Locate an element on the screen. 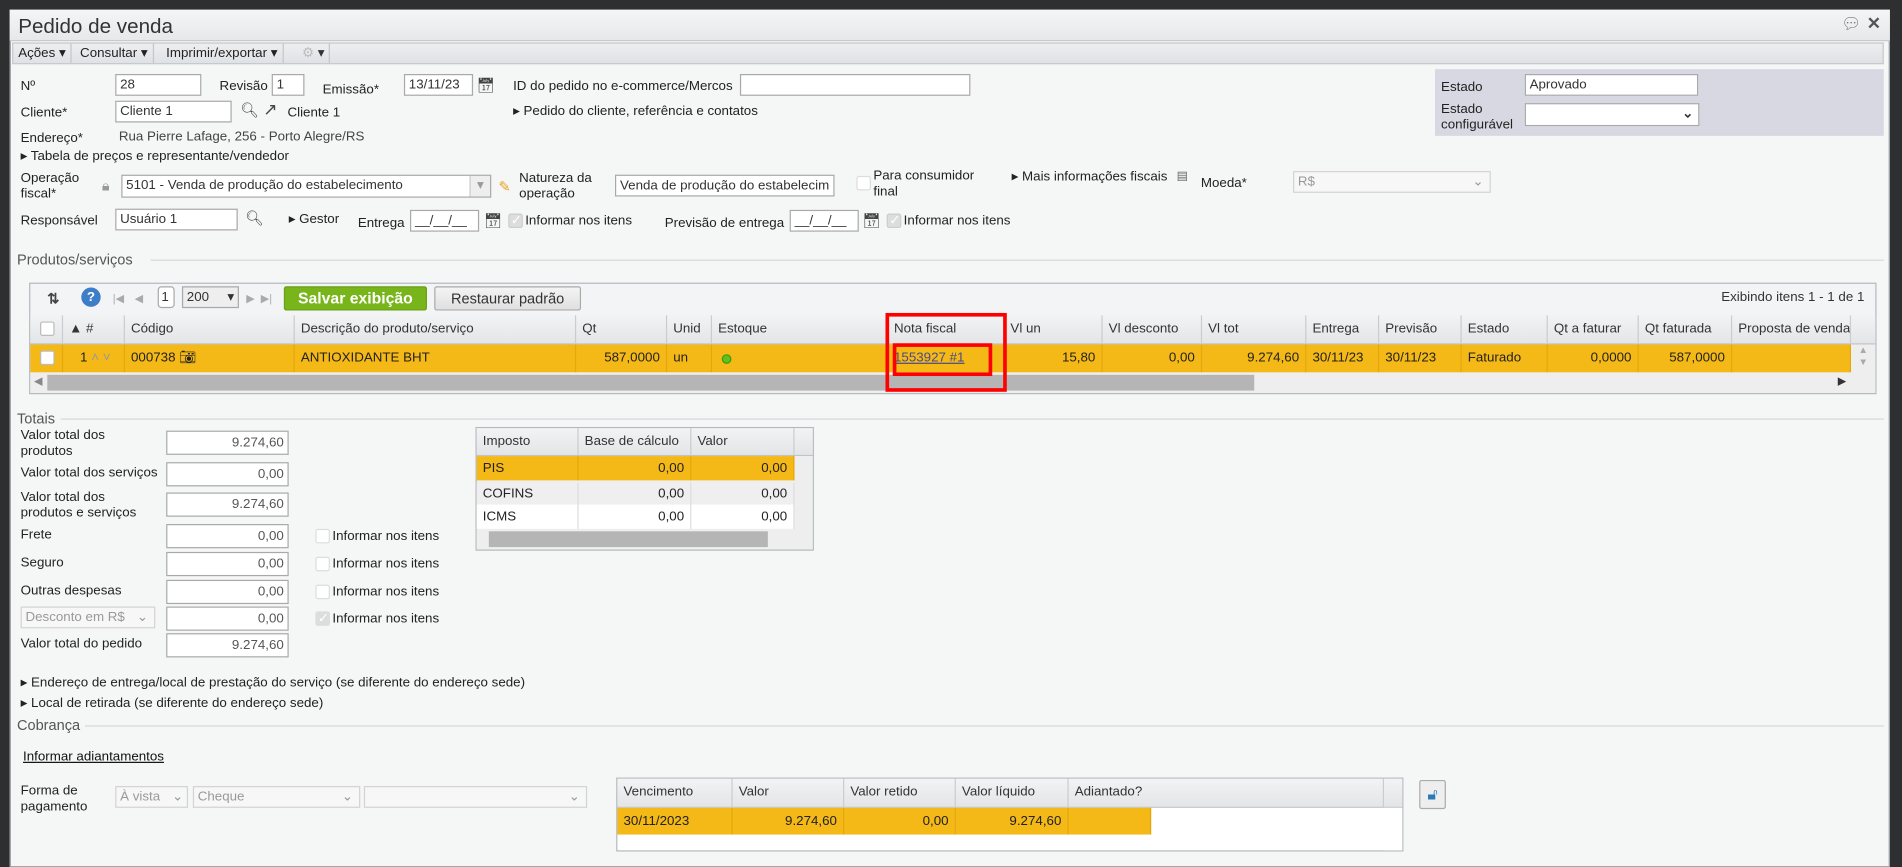 This screenshot has height=867, width=1902. column-header-5: Unid is located at coordinates (690, 329).